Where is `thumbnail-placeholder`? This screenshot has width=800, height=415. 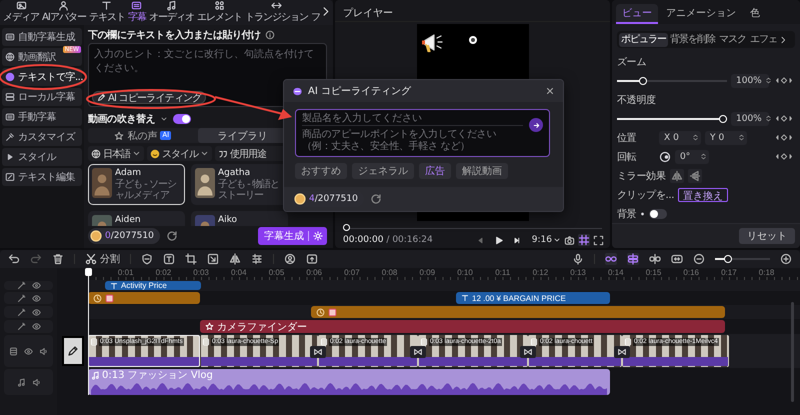
thumbnail-placeholder is located at coordinates (73, 351).